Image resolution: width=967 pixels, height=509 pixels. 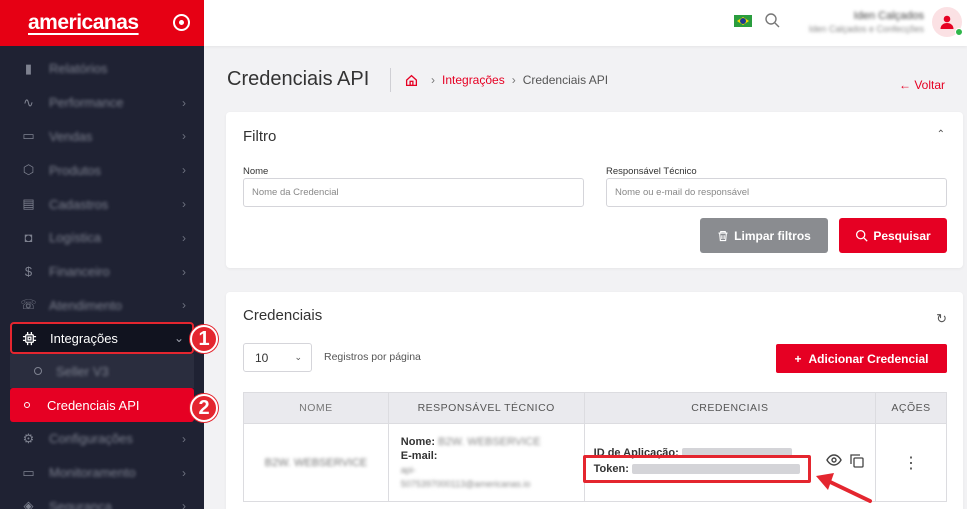 I want to click on breadcrumb-current: Credenciais API, so click(x=565, y=80).